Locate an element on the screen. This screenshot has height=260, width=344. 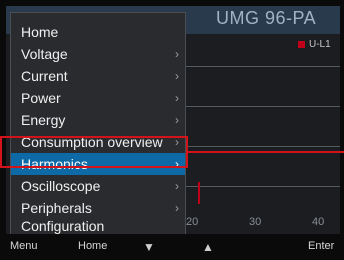
menu-item-configuration: Configuration is located at coordinates (98, 224).